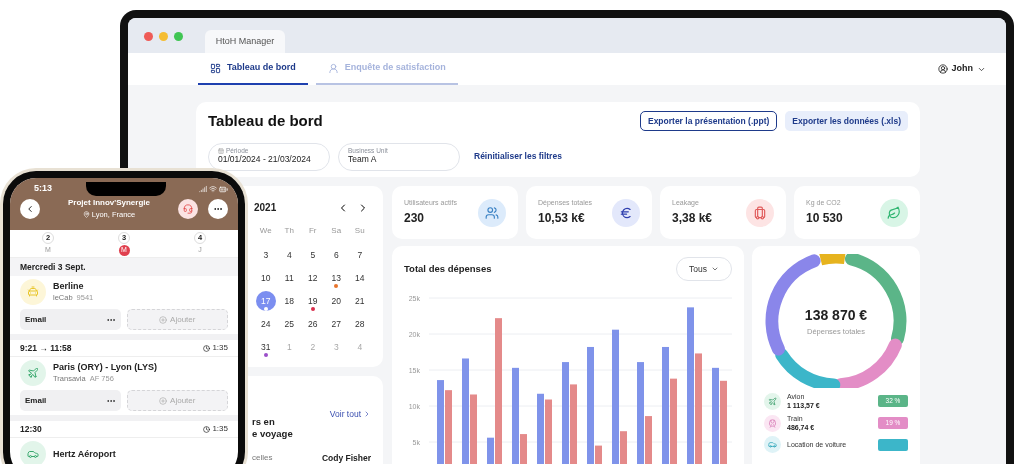 The height and width of the screenshot is (464, 1024). What do you see at coordinates (715, 269) in the screenshot?
I see `chevron-down-icon` at bounding box center [715, 269].